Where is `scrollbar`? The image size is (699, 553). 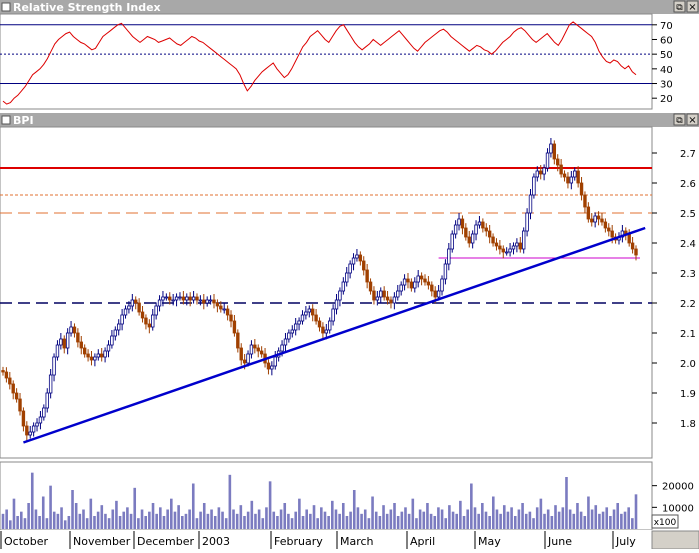
scrollbar is located at coordinates (675, 540).